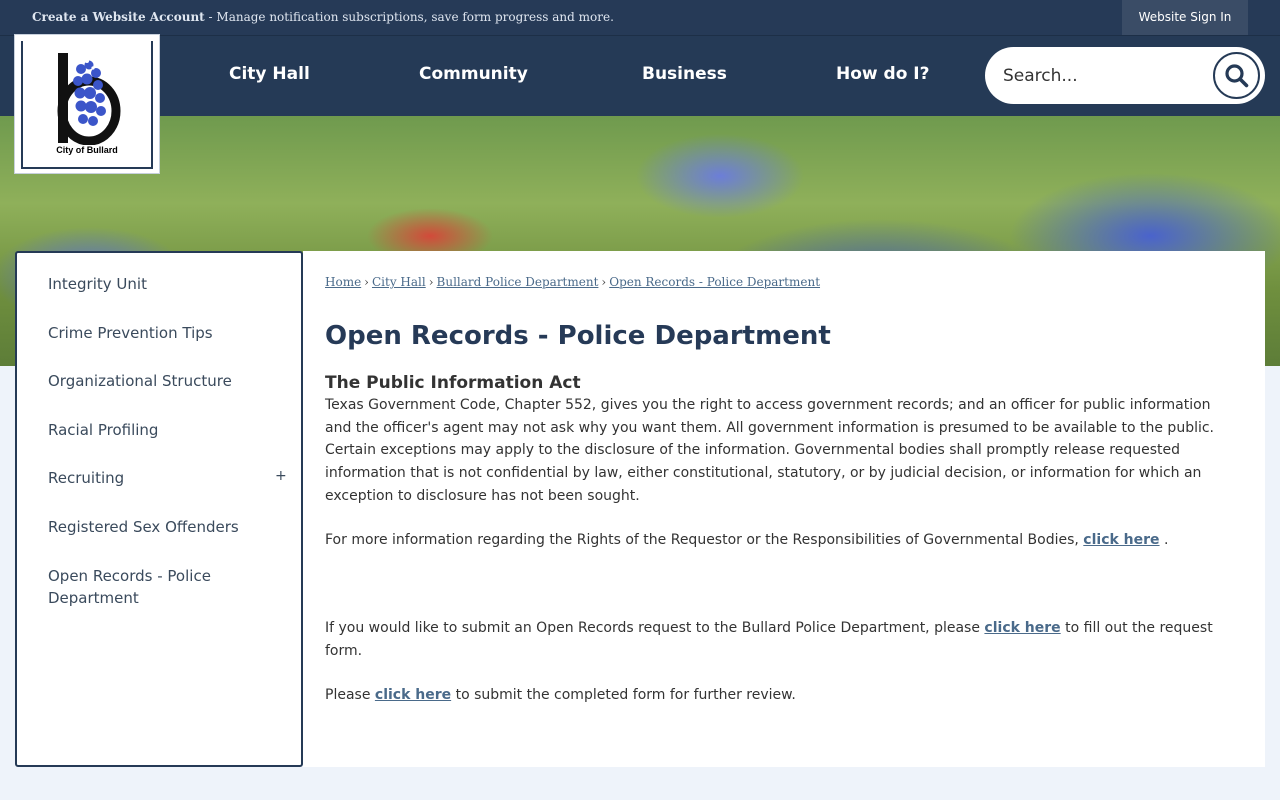 The height and width of the screenshot is (800, 1280). Describe the element at coordinates (343, 282) in the screenshot. I see `breadcrumb-home: Home` at that location.